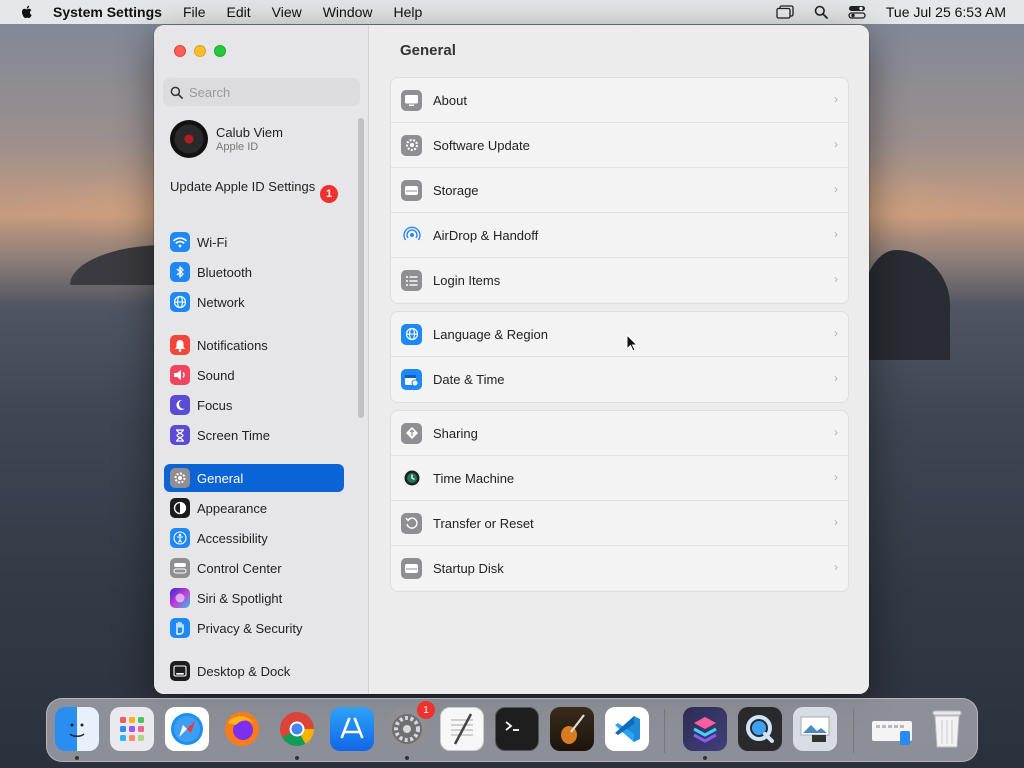  Describe the element at coordinates (481, 145) in the screenshot. I see `row-label: Software Update` at that location.